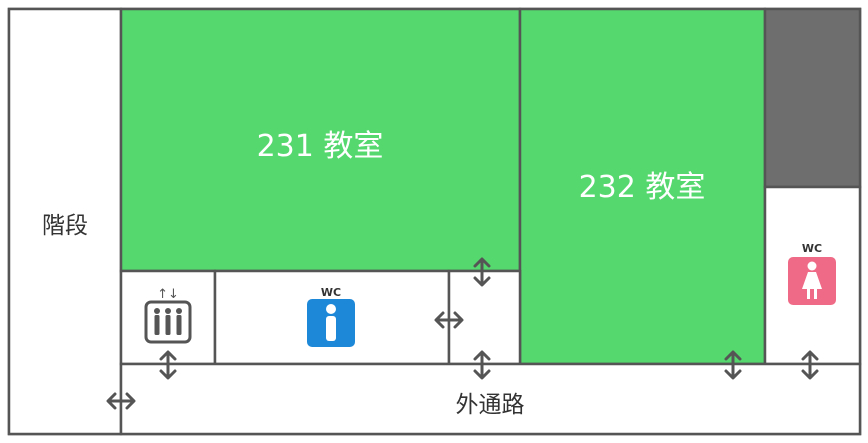 The image size is (868, 443). What do you see at coordinates (320, 146) in the screenshot?
I see `classroom-231-label: 231 教室` at bounding box center [320, 146].